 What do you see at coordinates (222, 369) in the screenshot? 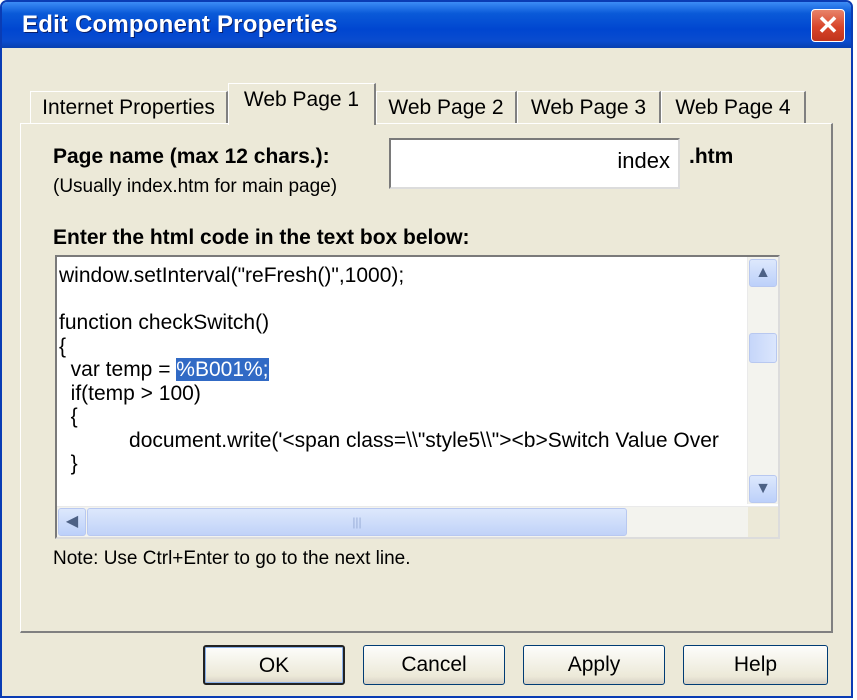
I see `selected-text: %B001%;` at bounding box center [222, 369].